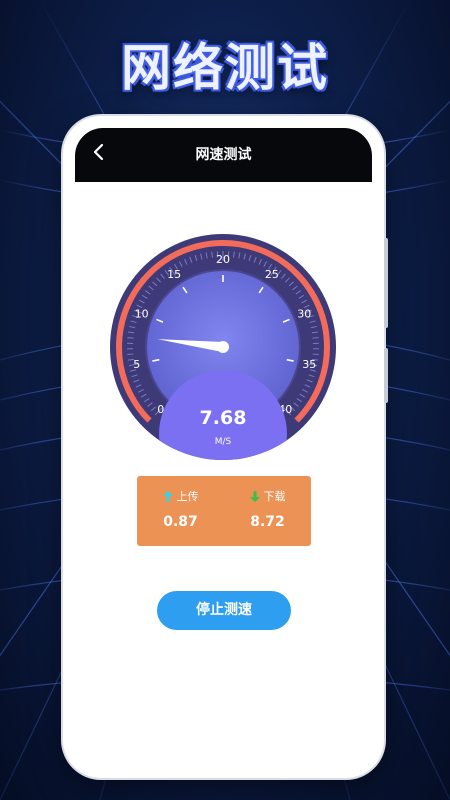 The image size is (450, 800). What do you see at coordinates (223, 259) in the screenshot?
I see `gauge-tick-label: 20` at bounding box center [223, 259].